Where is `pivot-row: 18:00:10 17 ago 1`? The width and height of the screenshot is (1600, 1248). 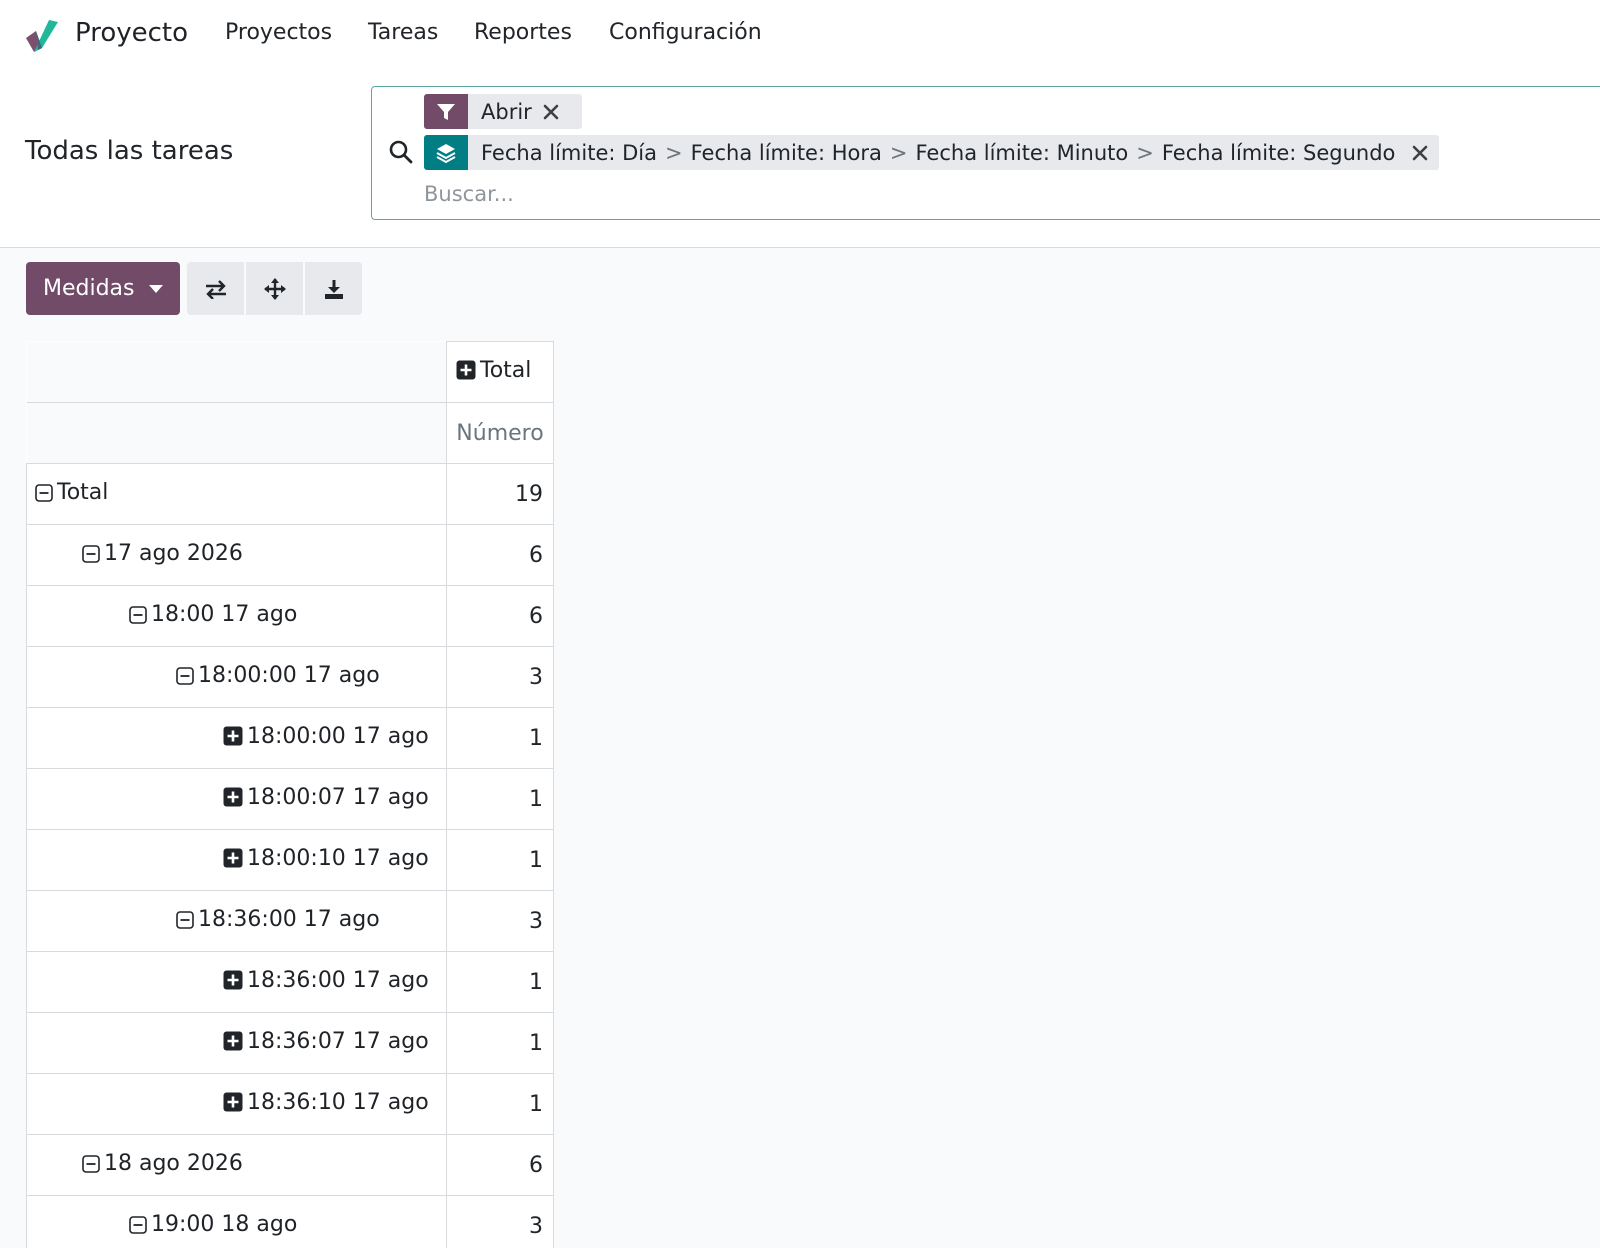
pivot-row: 18:00:10 17 ago 1 is located at coordinates (290, 860).